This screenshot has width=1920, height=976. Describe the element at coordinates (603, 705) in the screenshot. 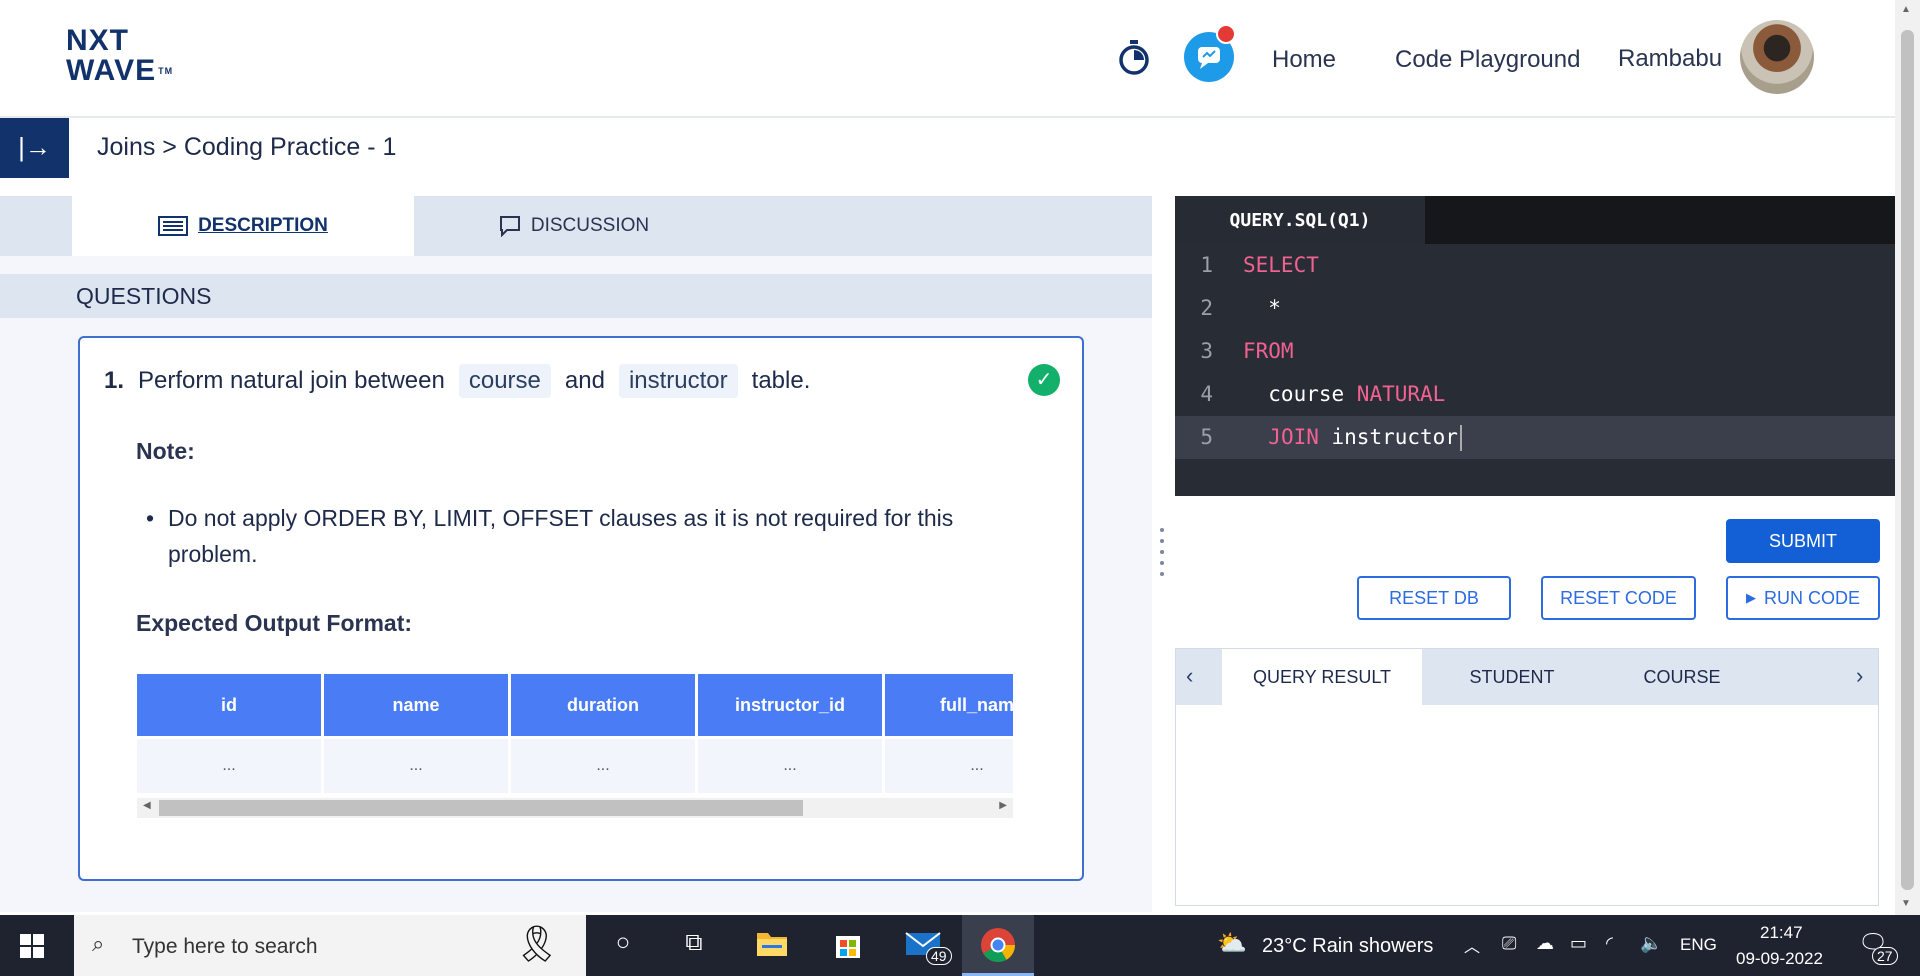

I see `table-header-cell: duration` at that location.